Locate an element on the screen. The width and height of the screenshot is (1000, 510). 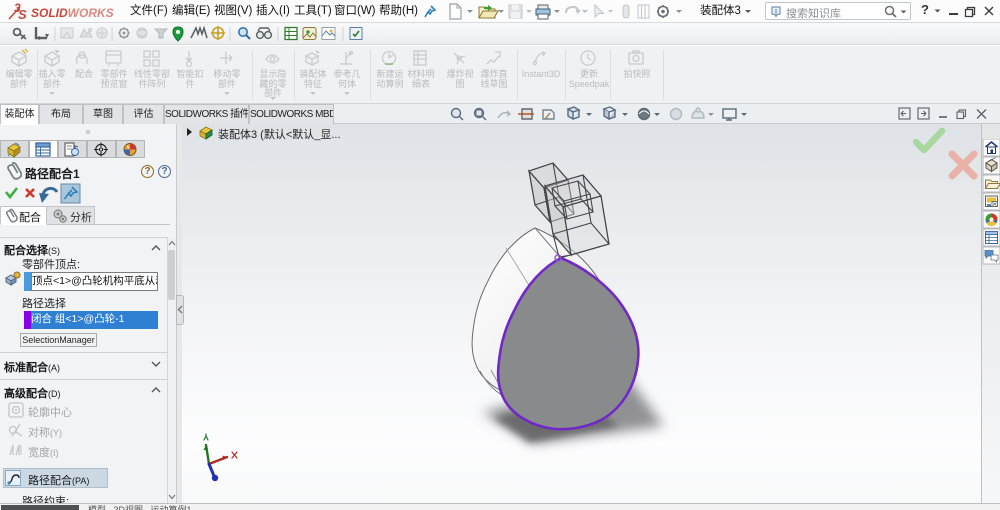
svg-text: Speedpak is located at coordinates (589, 84).